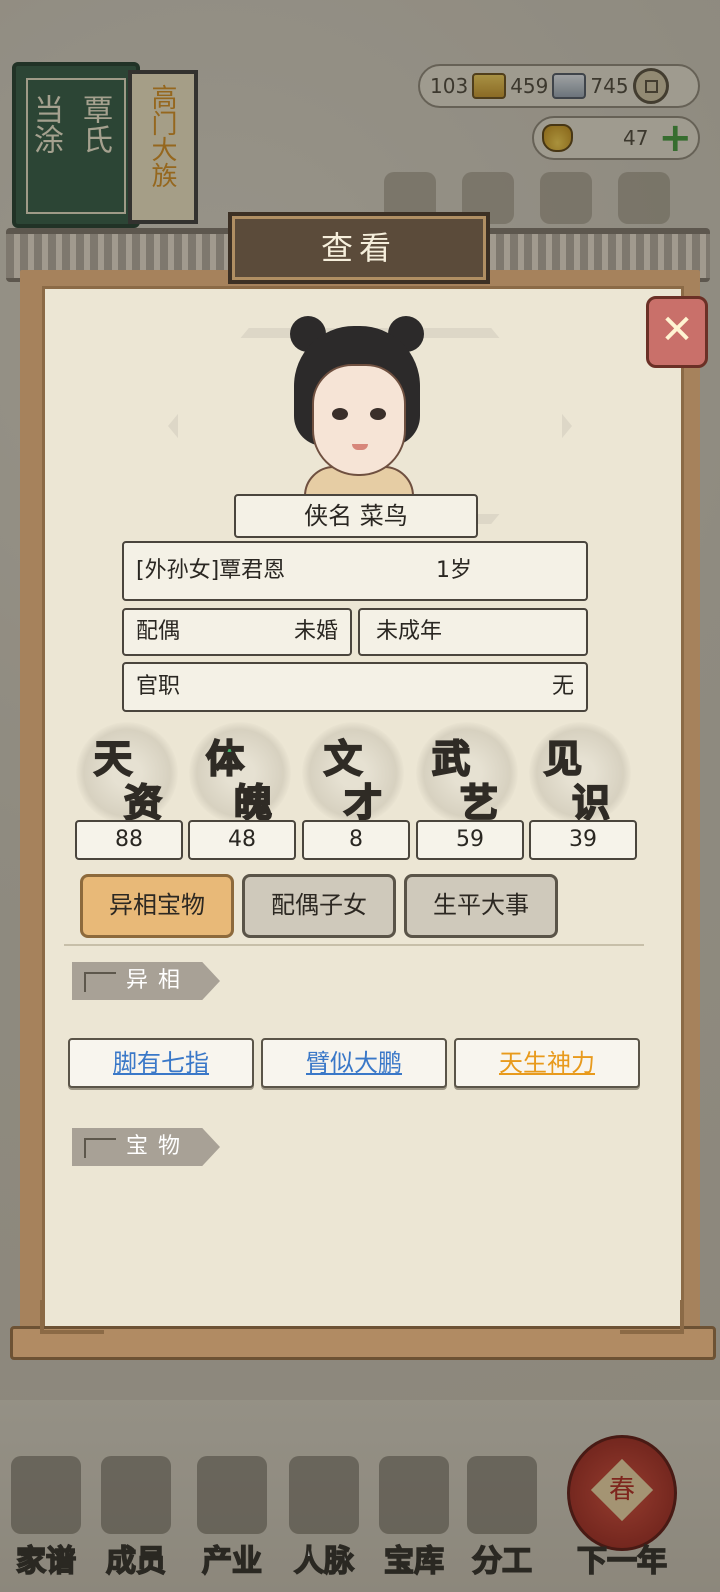 The image size is (720, 1592). What do you see at coordinates (157, 906) in the screenshot?
I see `tab-traits-treasures: 异相宝物` at bounding box center [157, 906].